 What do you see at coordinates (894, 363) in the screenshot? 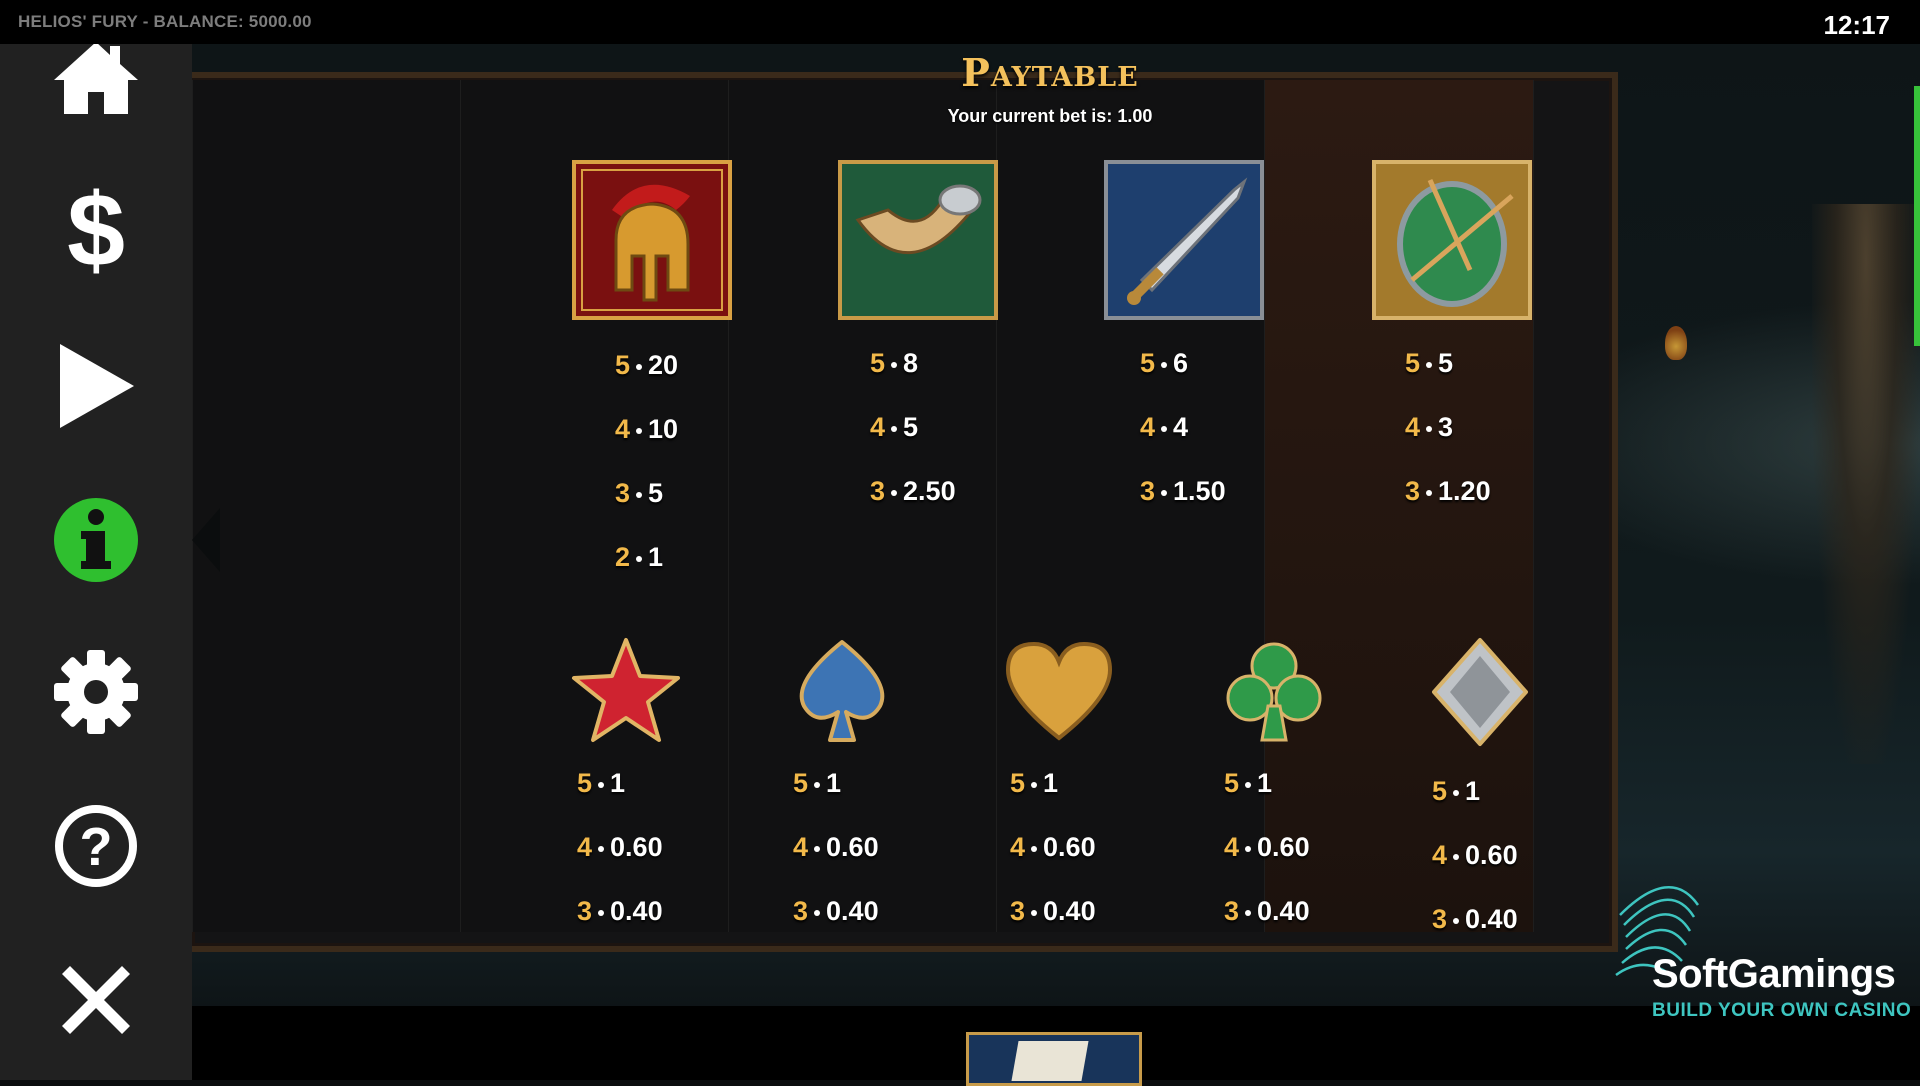
I see `pay-horn-5: 58` at bounding box center [894, 363].